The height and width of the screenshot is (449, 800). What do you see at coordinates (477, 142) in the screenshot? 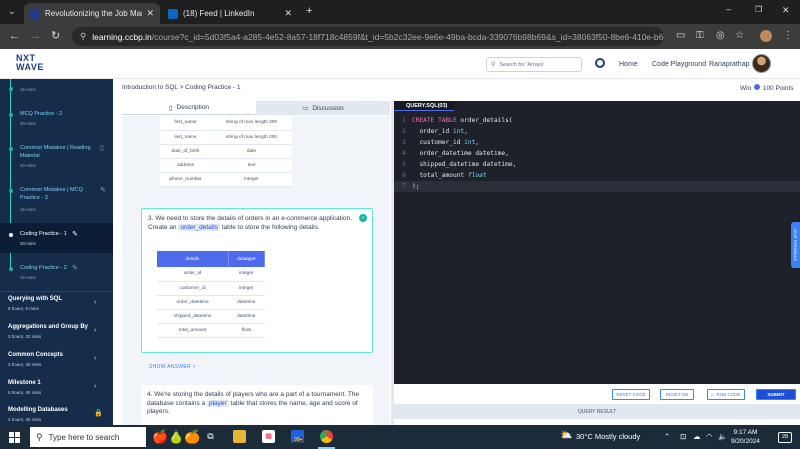
I see `code-punct: ,` at bounding box center [477, 142].